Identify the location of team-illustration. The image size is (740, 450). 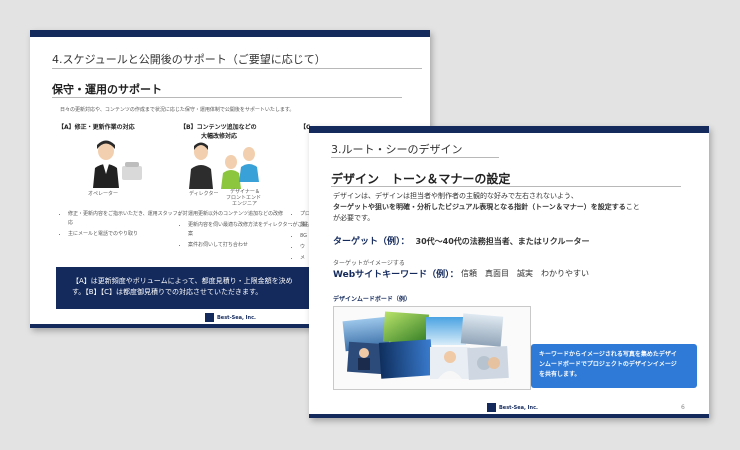
(224, 165).